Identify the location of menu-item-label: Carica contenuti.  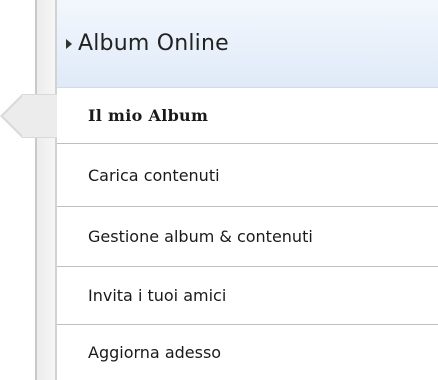
(154, 175).